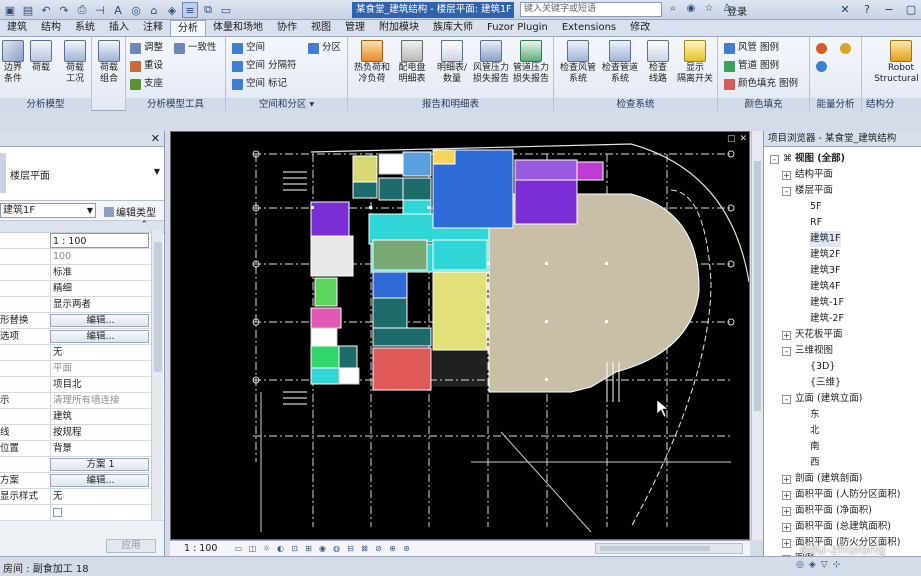  What do you see at coordinates (812, 565) in the screenshot?
I see `design-options-icon: ◈` at bounding box center [812, 565].